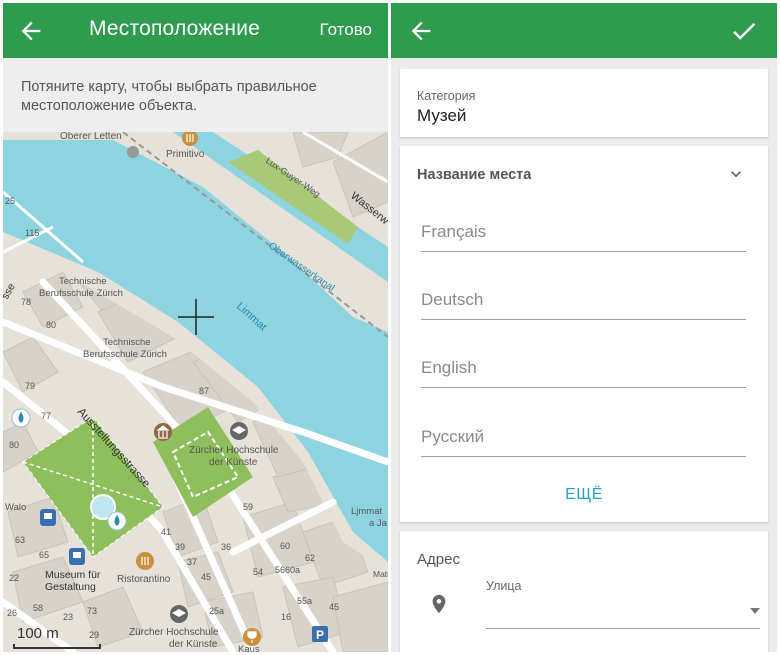 The image size is (780, 655). Describe the element at coordinates (73, 575) in the screenshot. I see `map-label: Museum für` at that location.